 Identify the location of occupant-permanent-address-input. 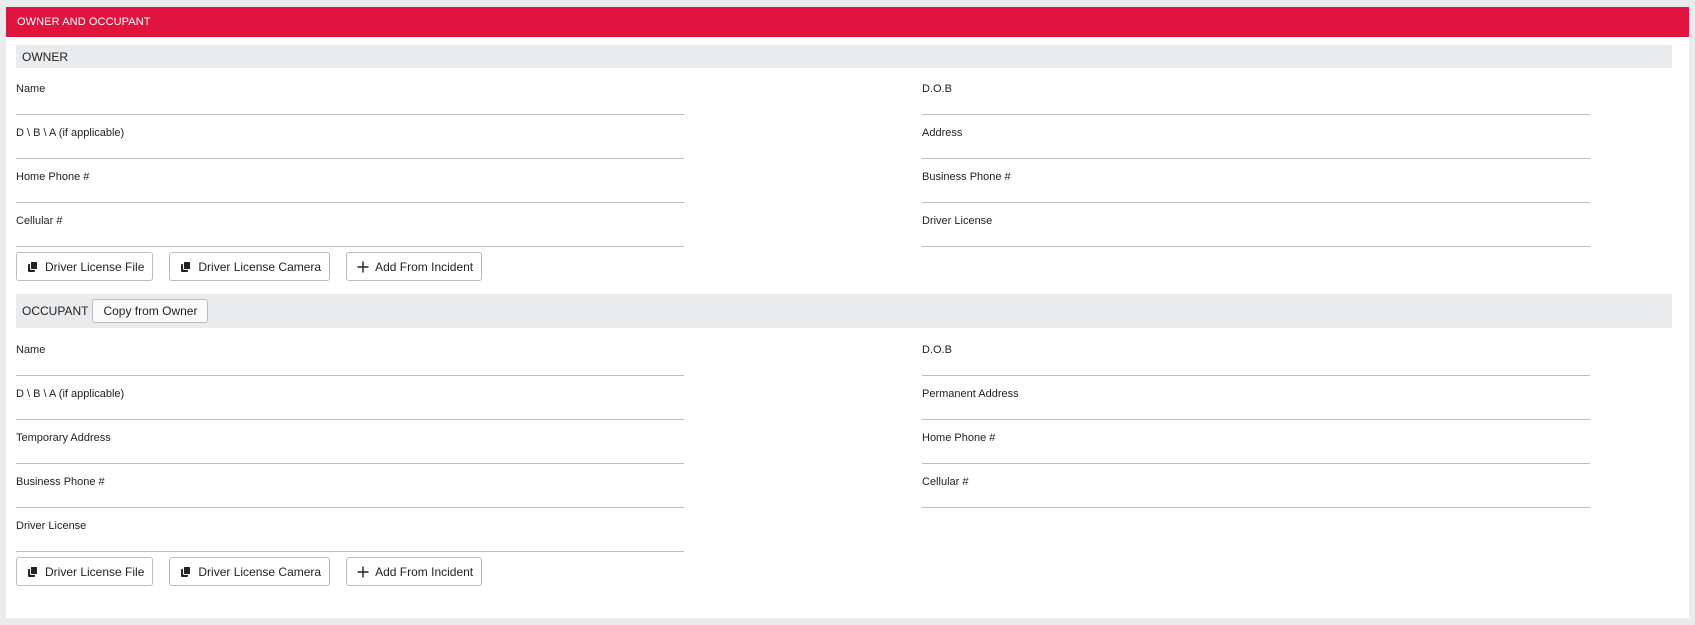
(1256, 409).